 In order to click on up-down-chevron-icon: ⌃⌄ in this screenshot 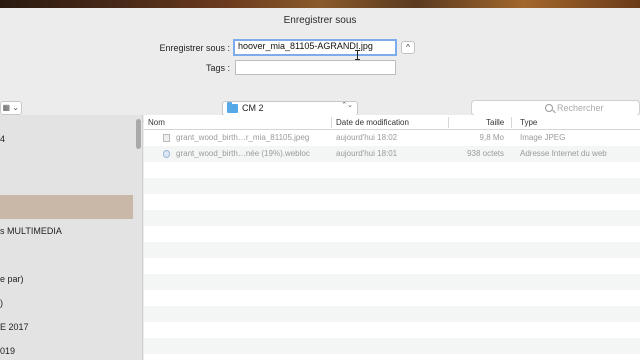, I will do `click(347, 105)`.